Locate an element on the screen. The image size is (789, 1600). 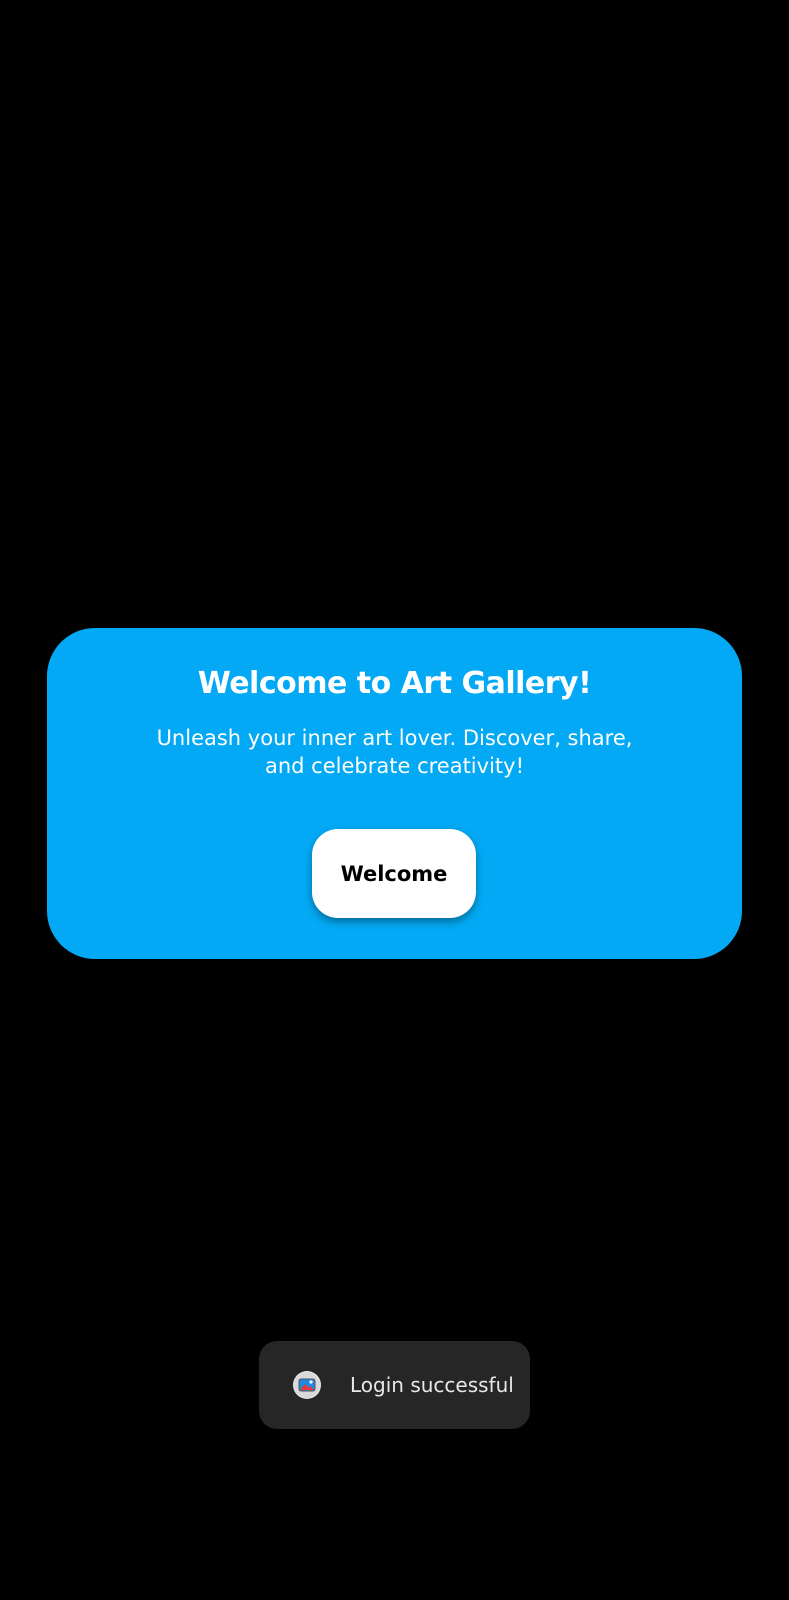
toast-message: Login successful is located at coordinates (432, 1385).